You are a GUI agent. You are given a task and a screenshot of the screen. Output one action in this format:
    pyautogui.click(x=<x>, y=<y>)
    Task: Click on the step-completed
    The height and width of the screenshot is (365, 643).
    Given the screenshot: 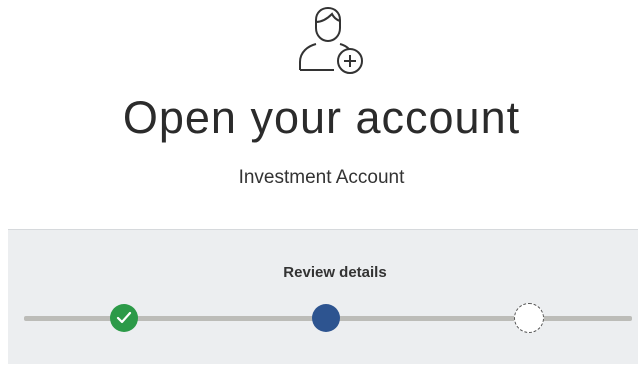 What is the action you would take?
    pyautogui.click(x=124, y=318)
    